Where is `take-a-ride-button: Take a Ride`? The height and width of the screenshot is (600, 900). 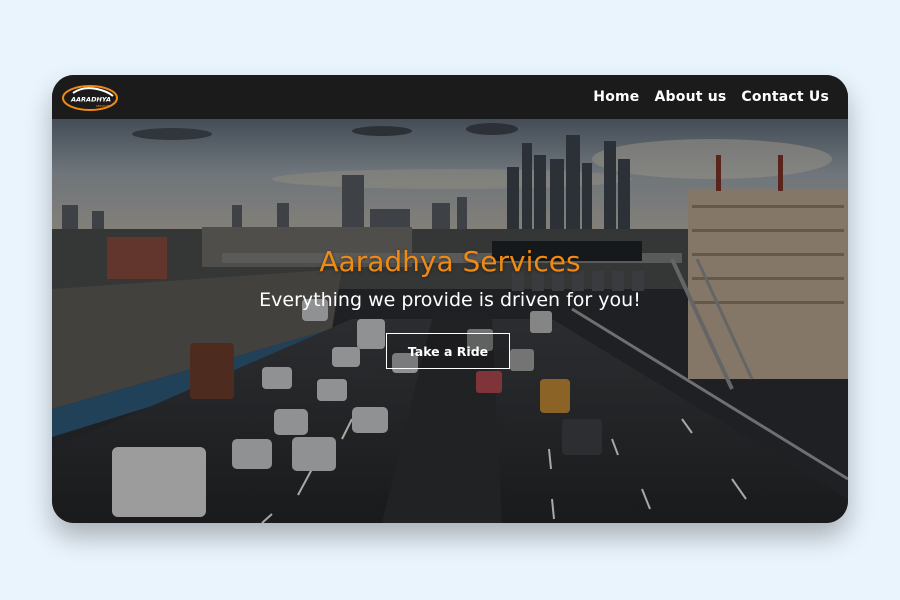 take-a-ride-button: Take a Ride is located at coordinates (448, 351).